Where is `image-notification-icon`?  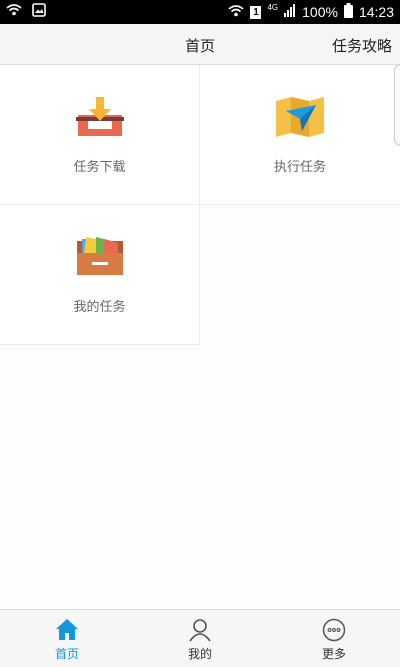 image-notification-icon is located at coordinates (39, 11).